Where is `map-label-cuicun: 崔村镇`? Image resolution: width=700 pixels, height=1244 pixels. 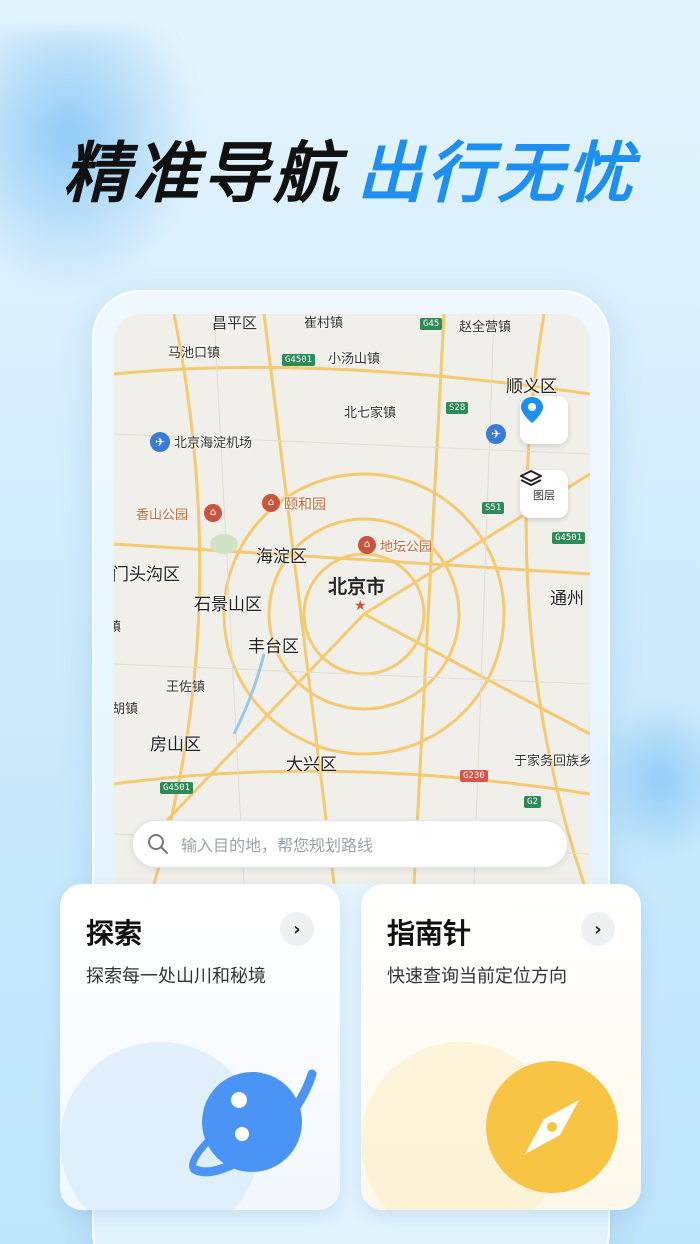
map-label-cuicun: 崔村镇 is located at coordinates (324, 323).